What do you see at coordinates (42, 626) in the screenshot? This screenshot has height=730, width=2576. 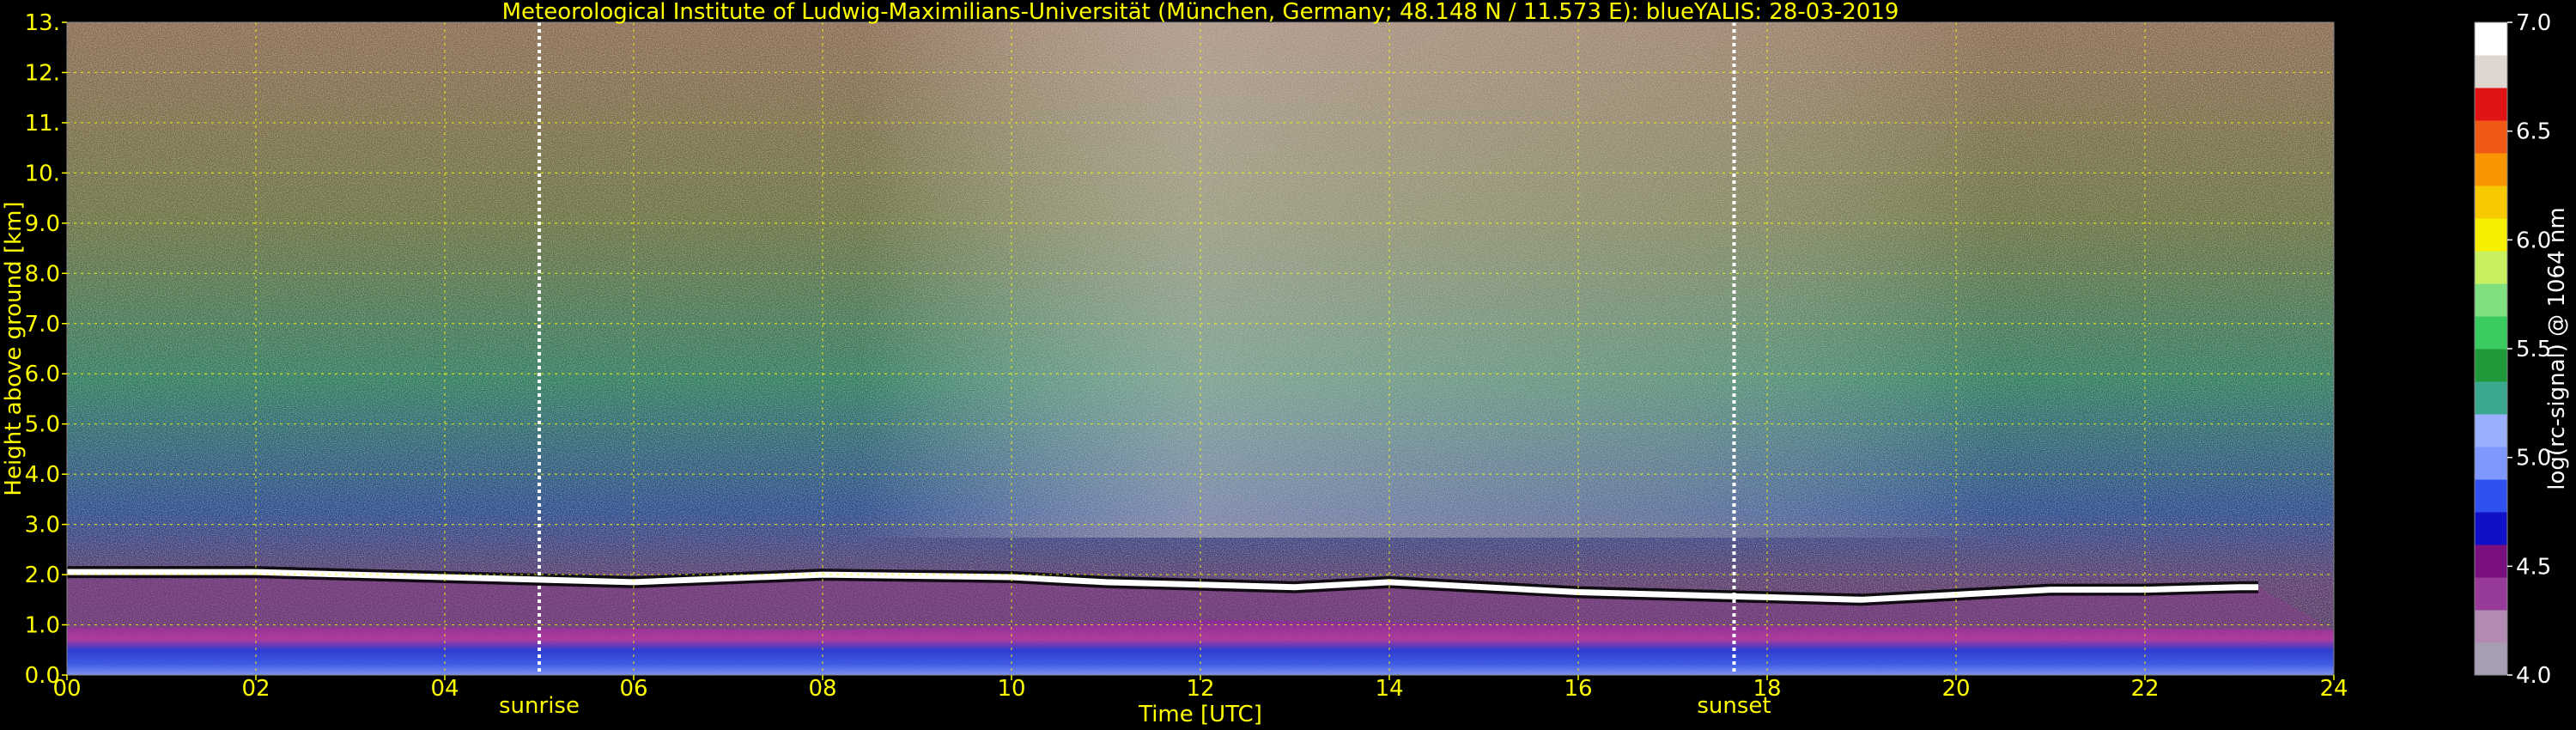 I see `y-tick-label: 1.0` at bounding box center [42, 626].